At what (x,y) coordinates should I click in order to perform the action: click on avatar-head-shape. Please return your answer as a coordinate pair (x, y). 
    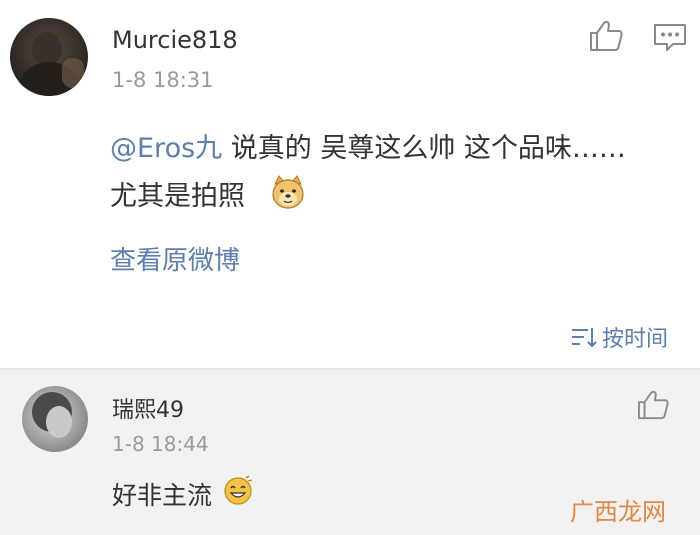
    Looking at the image, I should click on (47, 49).